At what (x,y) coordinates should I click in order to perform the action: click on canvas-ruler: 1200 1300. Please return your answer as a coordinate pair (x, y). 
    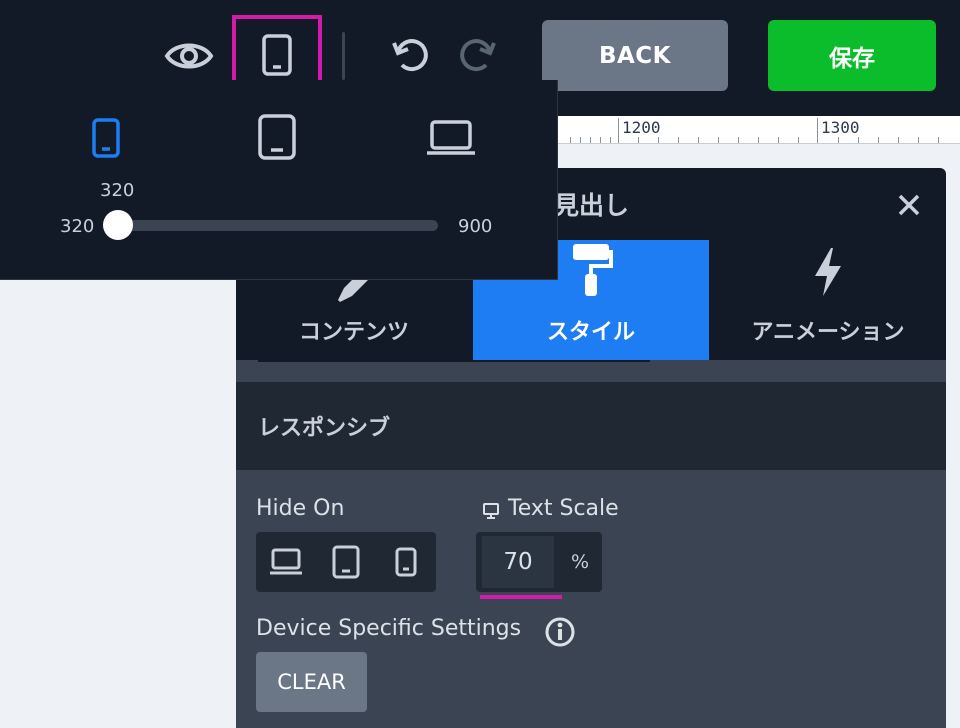
    Looking at the image, I should click on (758, 130).